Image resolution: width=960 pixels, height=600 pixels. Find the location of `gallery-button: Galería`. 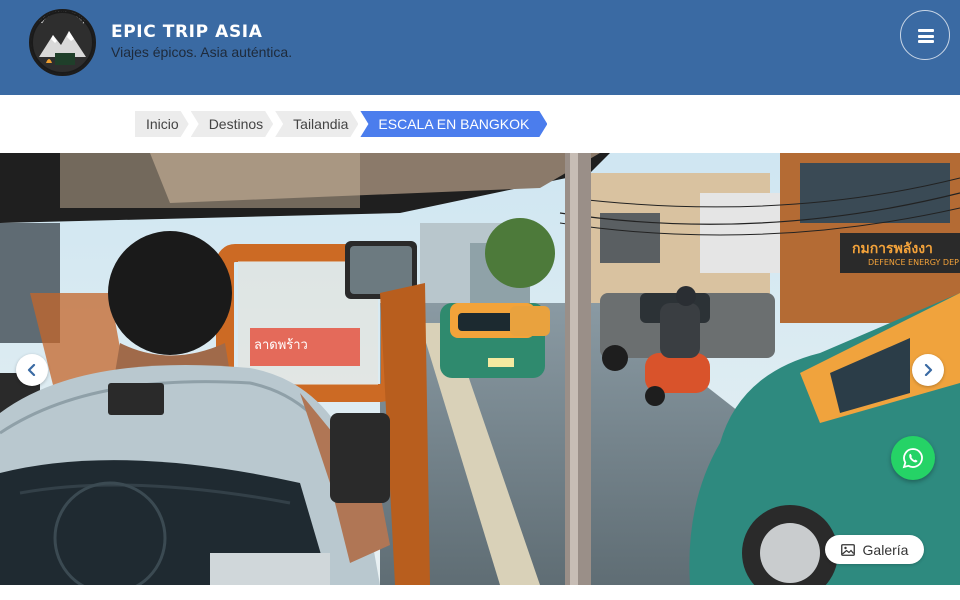

gallery-button: Galería is located at coordinates (874, 549).